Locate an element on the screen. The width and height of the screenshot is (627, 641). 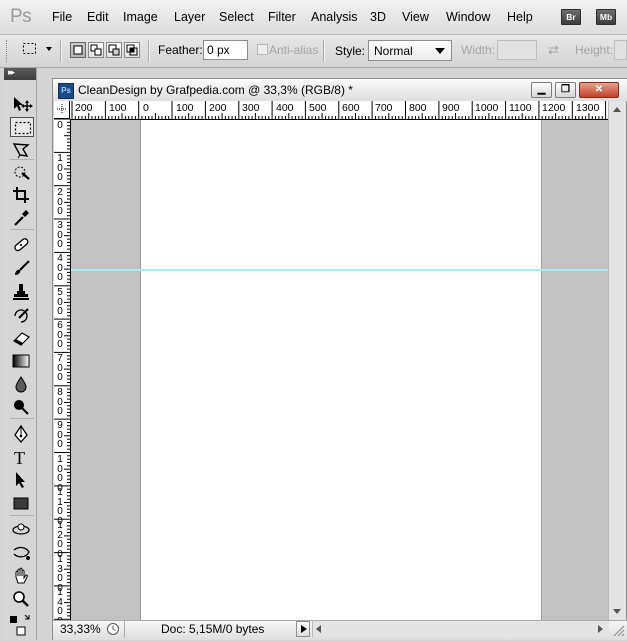
zoom-level-field: 33,33% is located at coordinates (80, 629).